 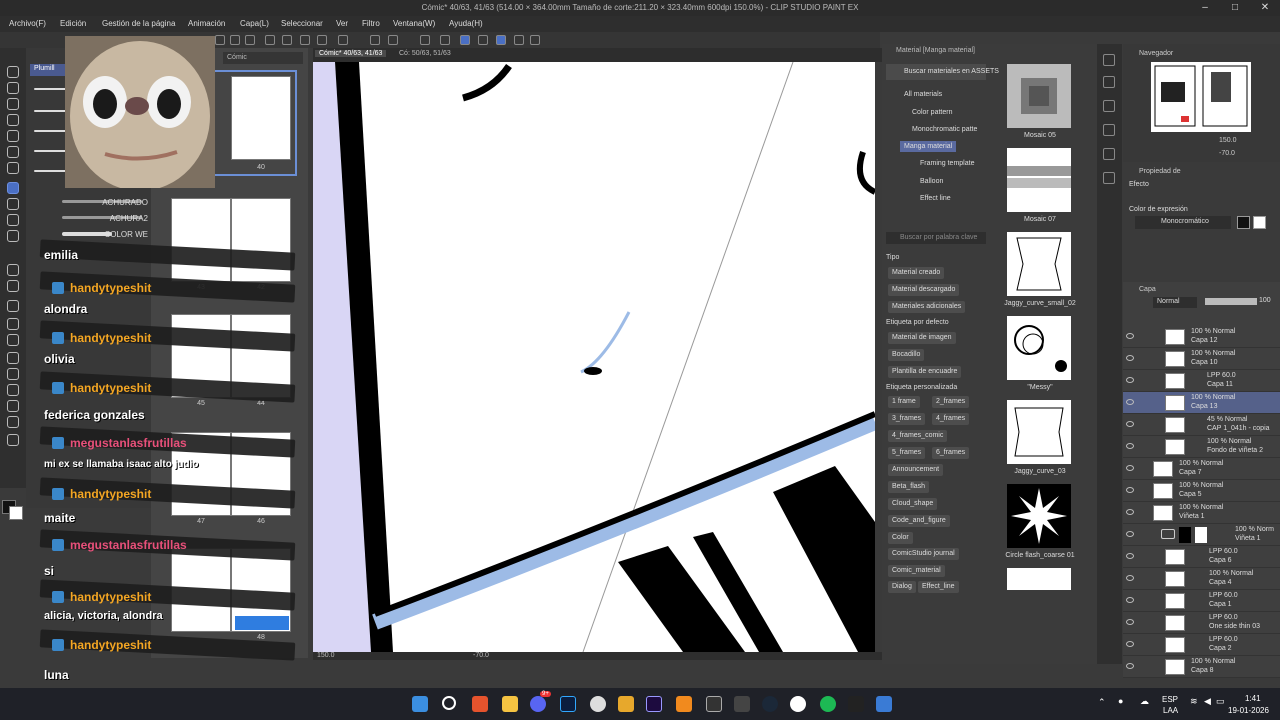 I want to click on hand-tool-icon, so click(x=13, y=88).